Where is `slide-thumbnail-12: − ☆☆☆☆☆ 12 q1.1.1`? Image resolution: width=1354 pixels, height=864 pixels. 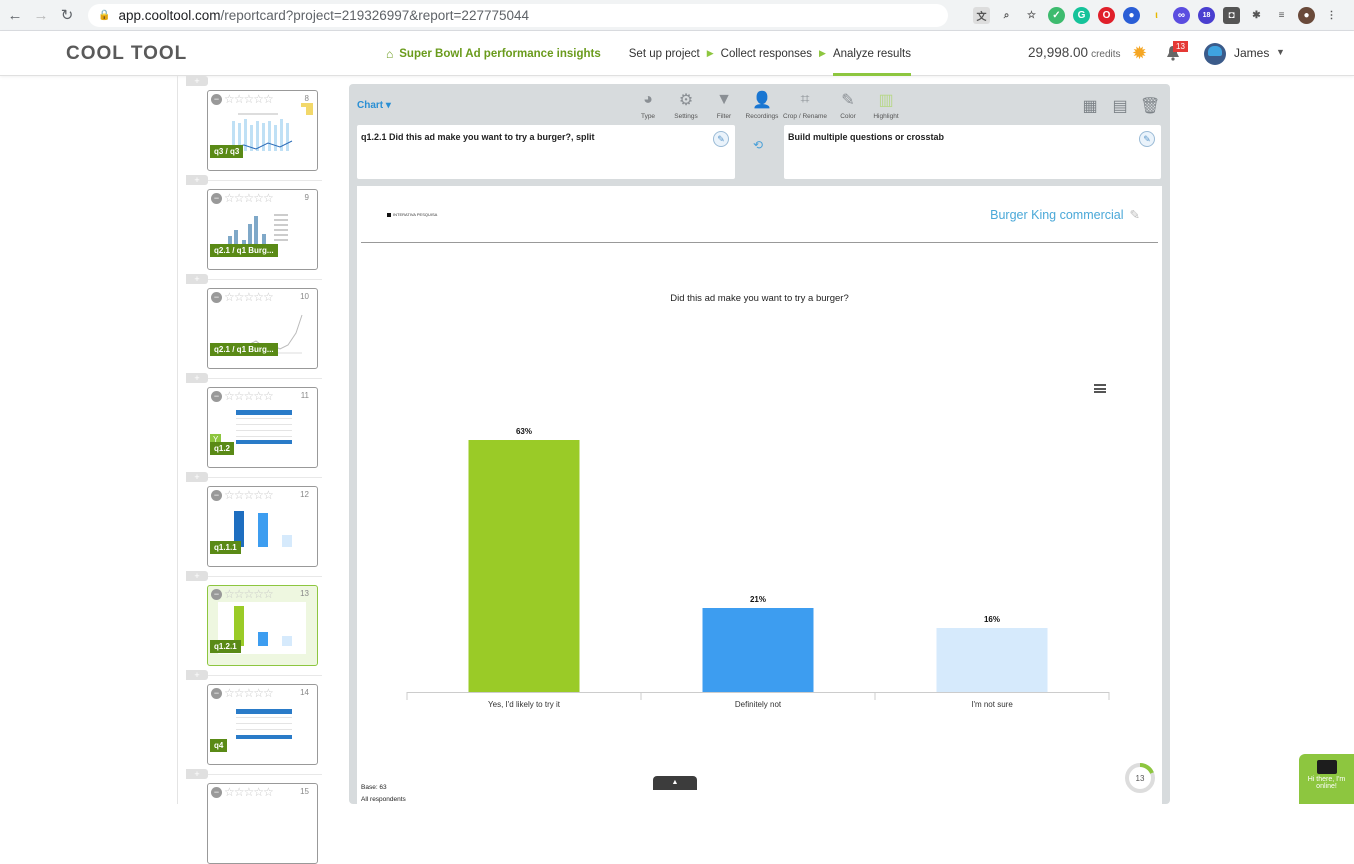
slide-thumbnail-12: − ☆☆☆☆☆ 12 q1.1.1 is located at coordinates (262, 526).